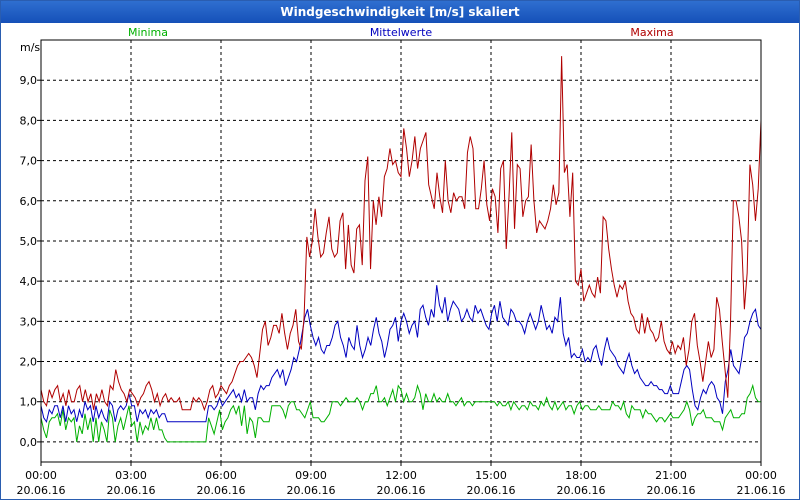  Describe the element at coordinates (29, 120) in the screenshot. I see `y-tick-label: 8,0` at that location.